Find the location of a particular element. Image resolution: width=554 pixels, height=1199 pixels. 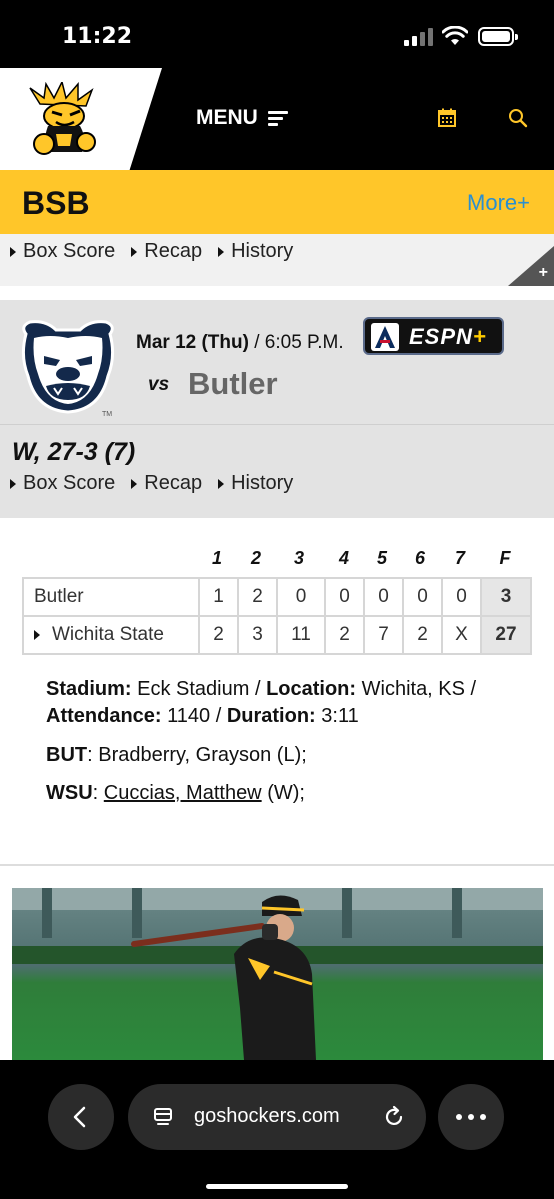

previous-game-links: Box Score Recap History is located at coordinates (151, 251).